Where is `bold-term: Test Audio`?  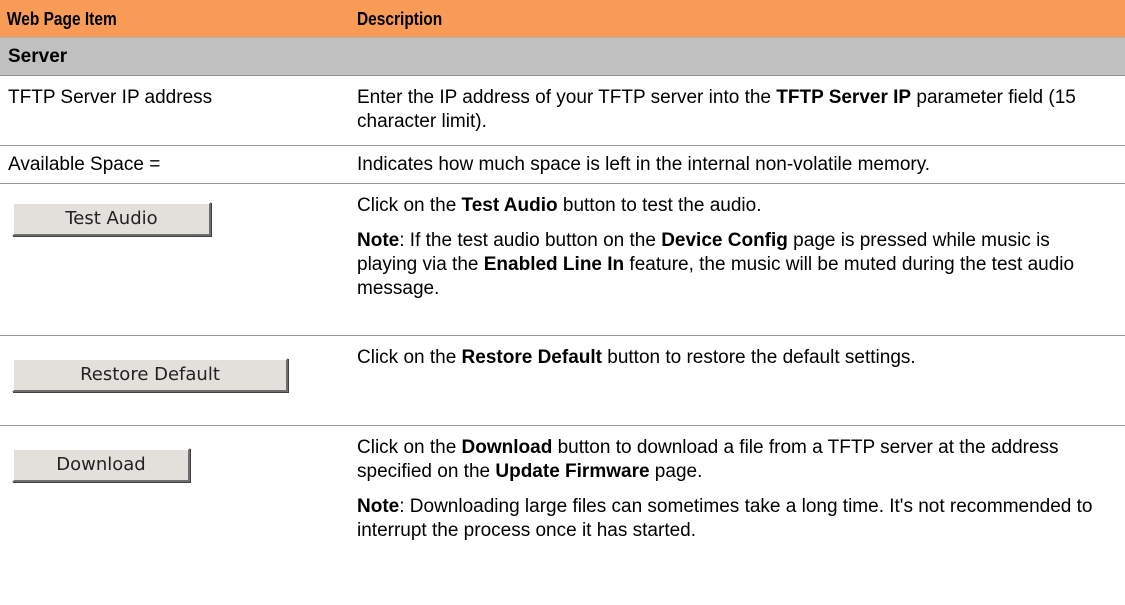 bold-term: Test Audio is located at coordinates (509, 205).